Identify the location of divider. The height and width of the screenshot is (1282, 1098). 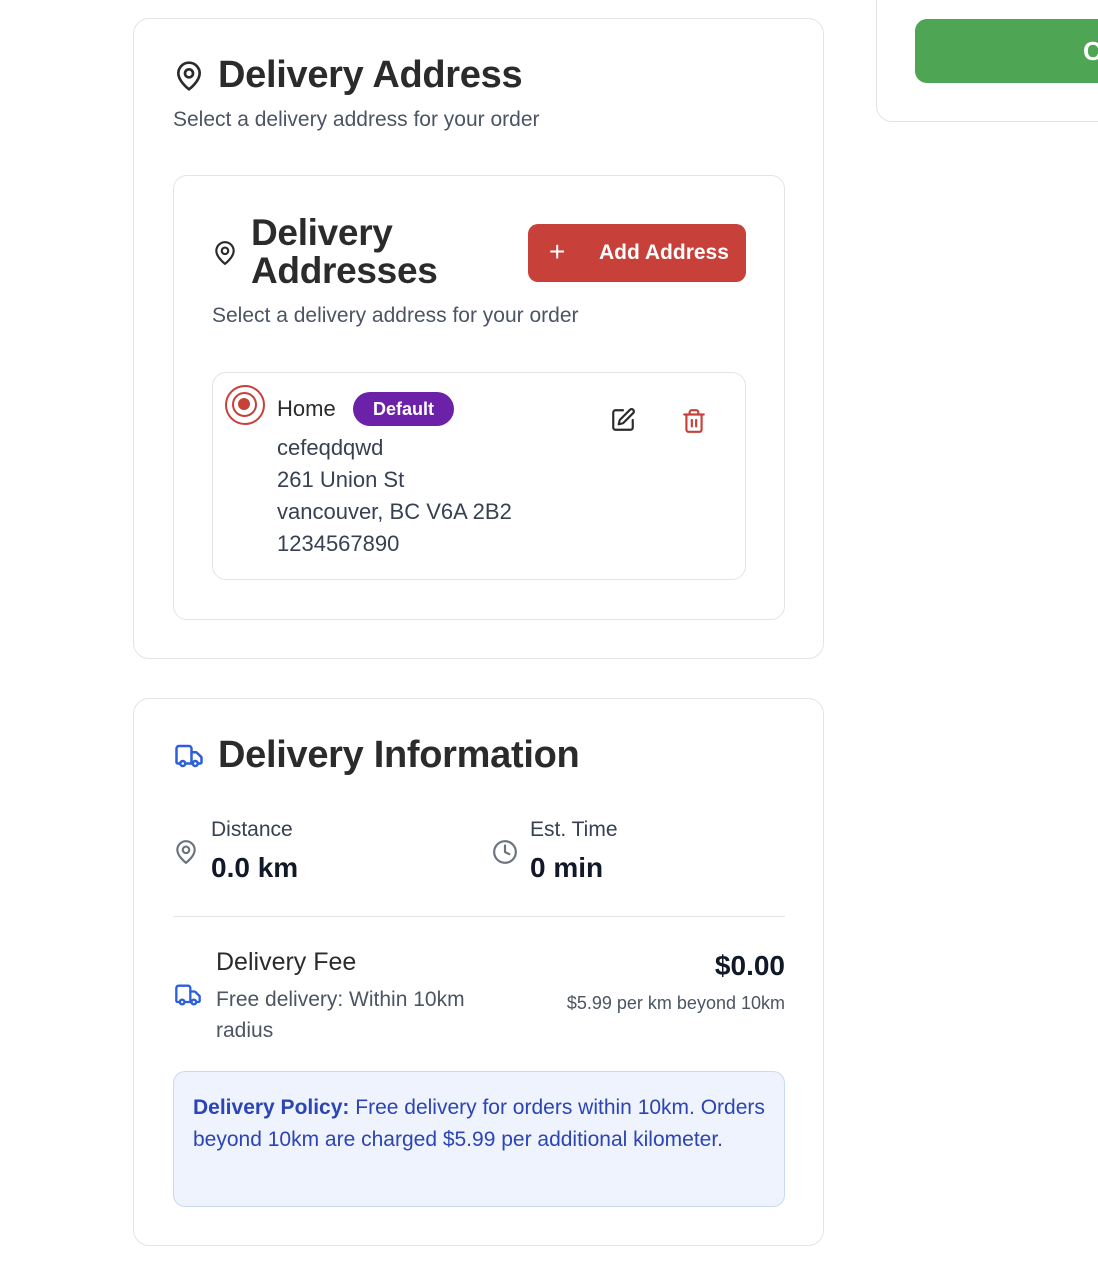
(479, 916).